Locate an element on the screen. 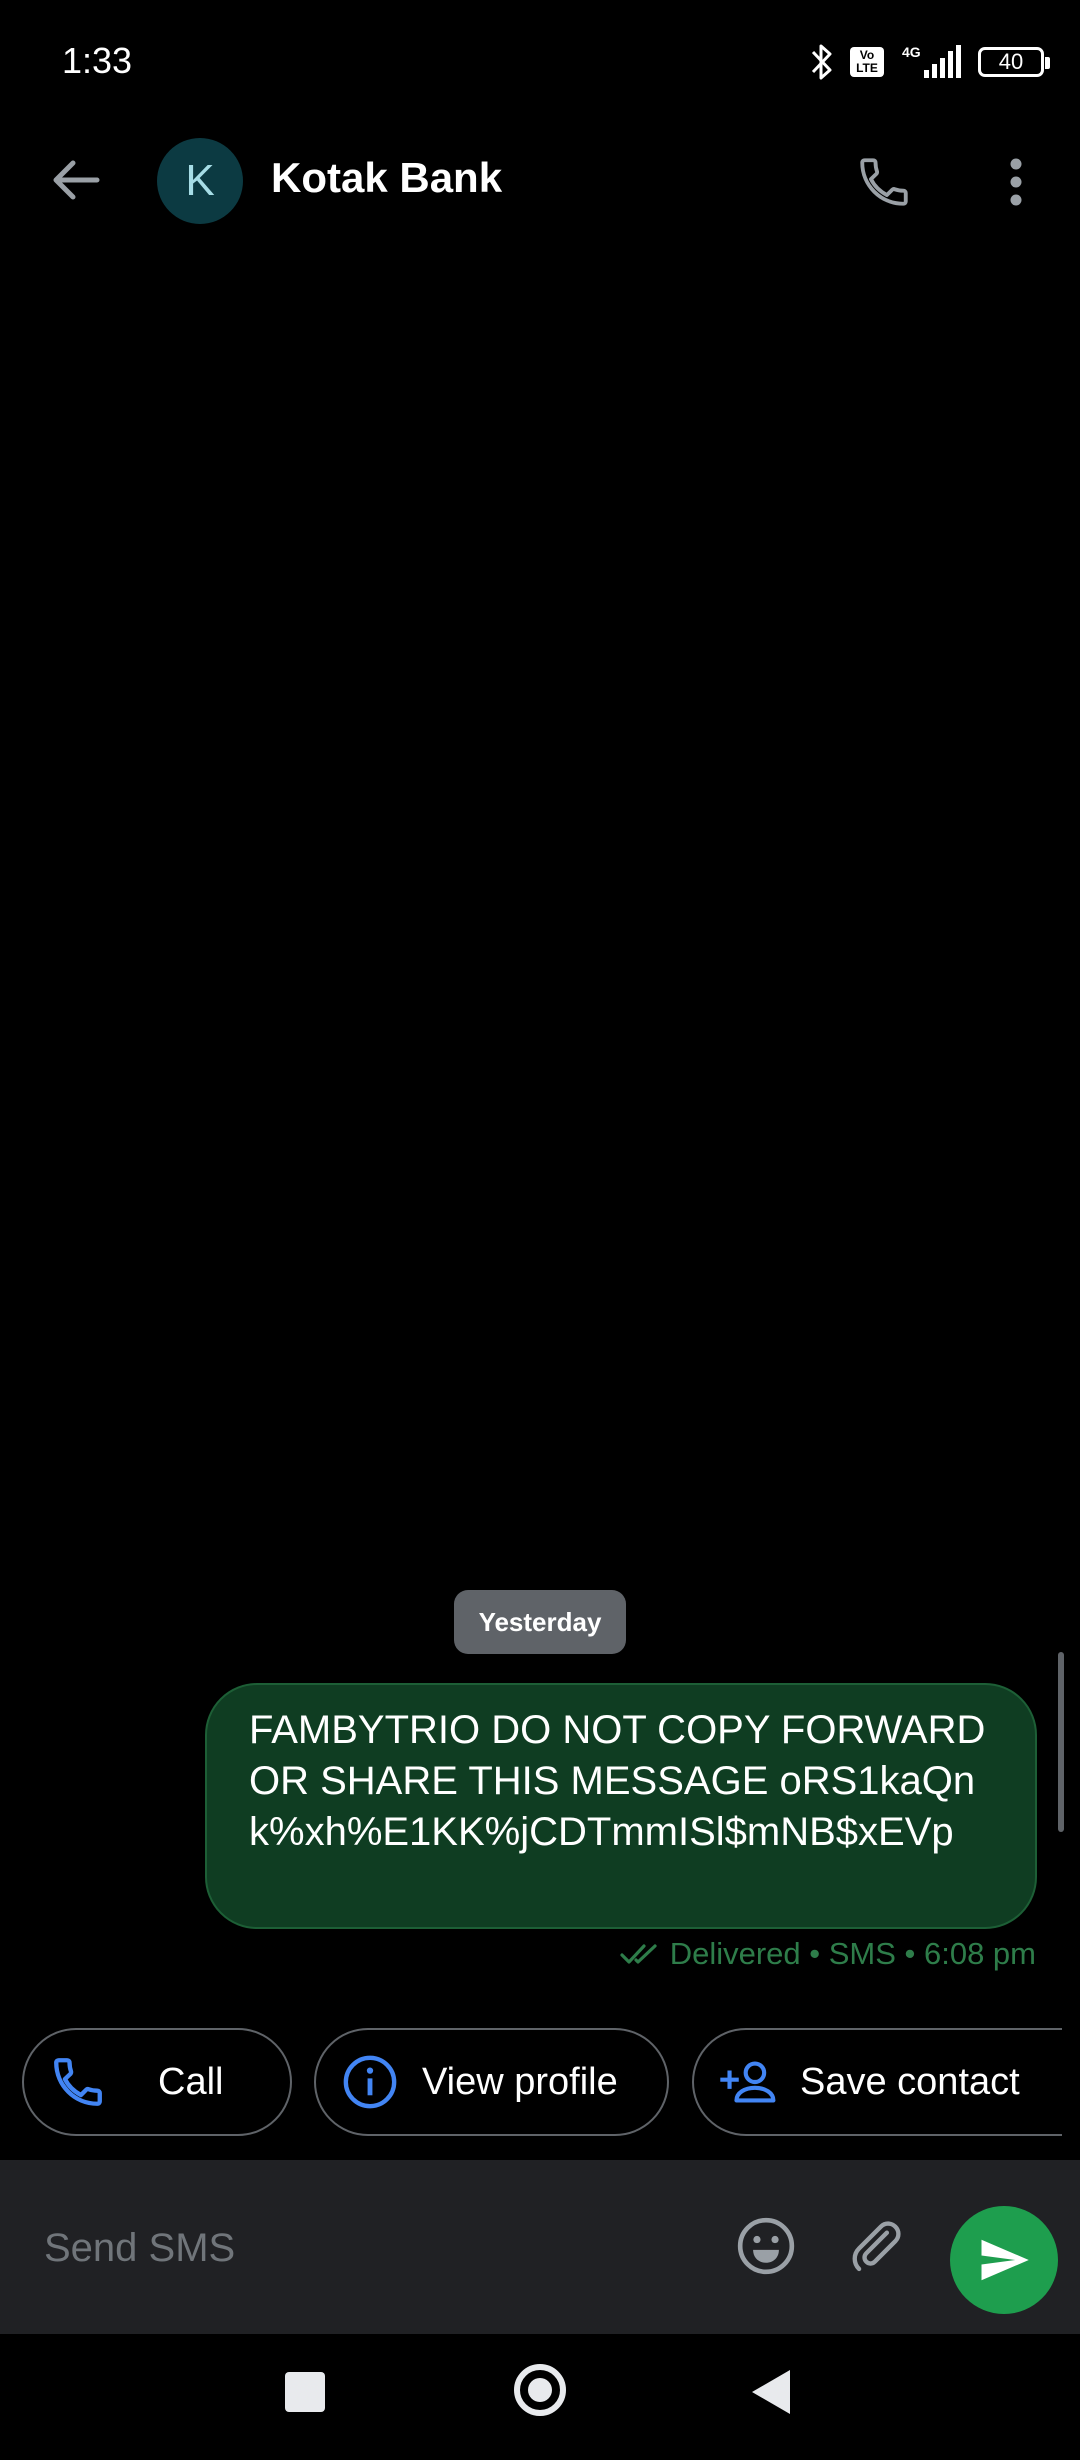 The image size is (1080, 2460). suggestion-chips: Call View profile Save contact is located at coordinates (540, 2083).